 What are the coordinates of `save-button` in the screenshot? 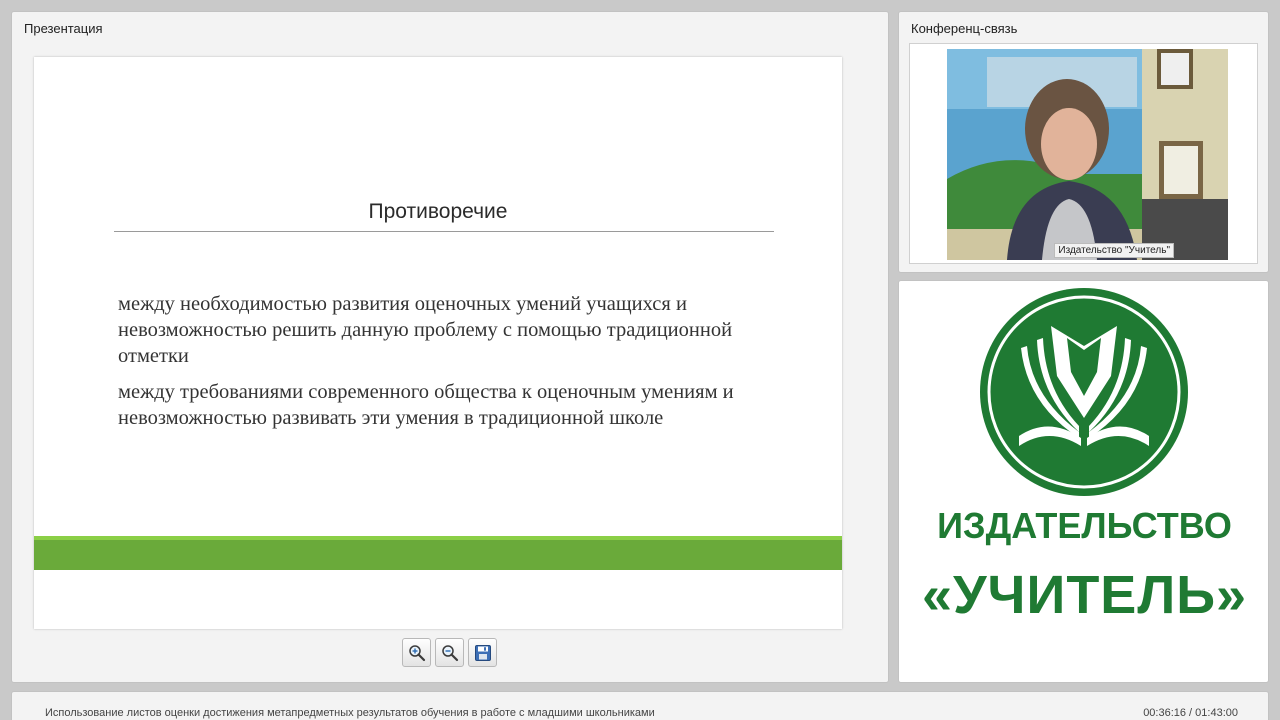 It's located at (482, 652).